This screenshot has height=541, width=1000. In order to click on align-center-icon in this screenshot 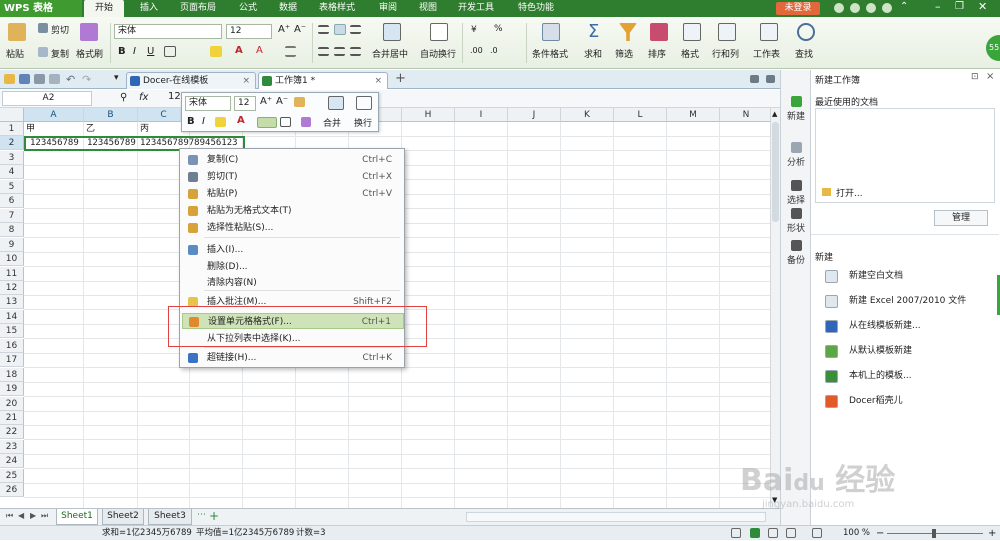, I will do `click(339, 51)`.